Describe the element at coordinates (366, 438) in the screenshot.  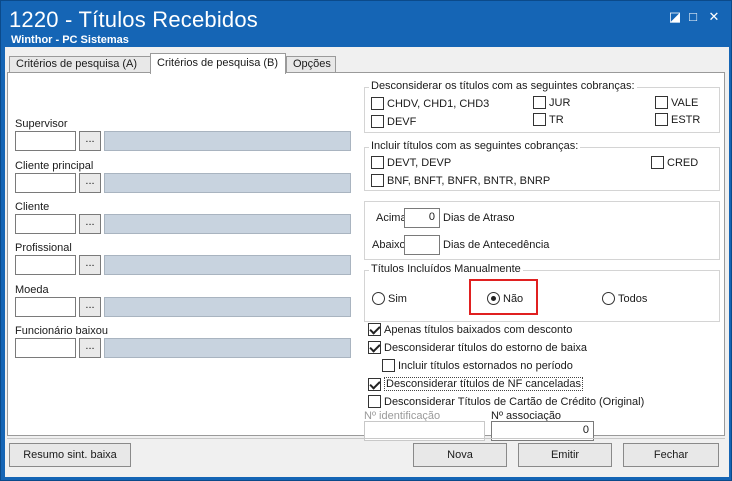
I see `footer-divider` at that location.